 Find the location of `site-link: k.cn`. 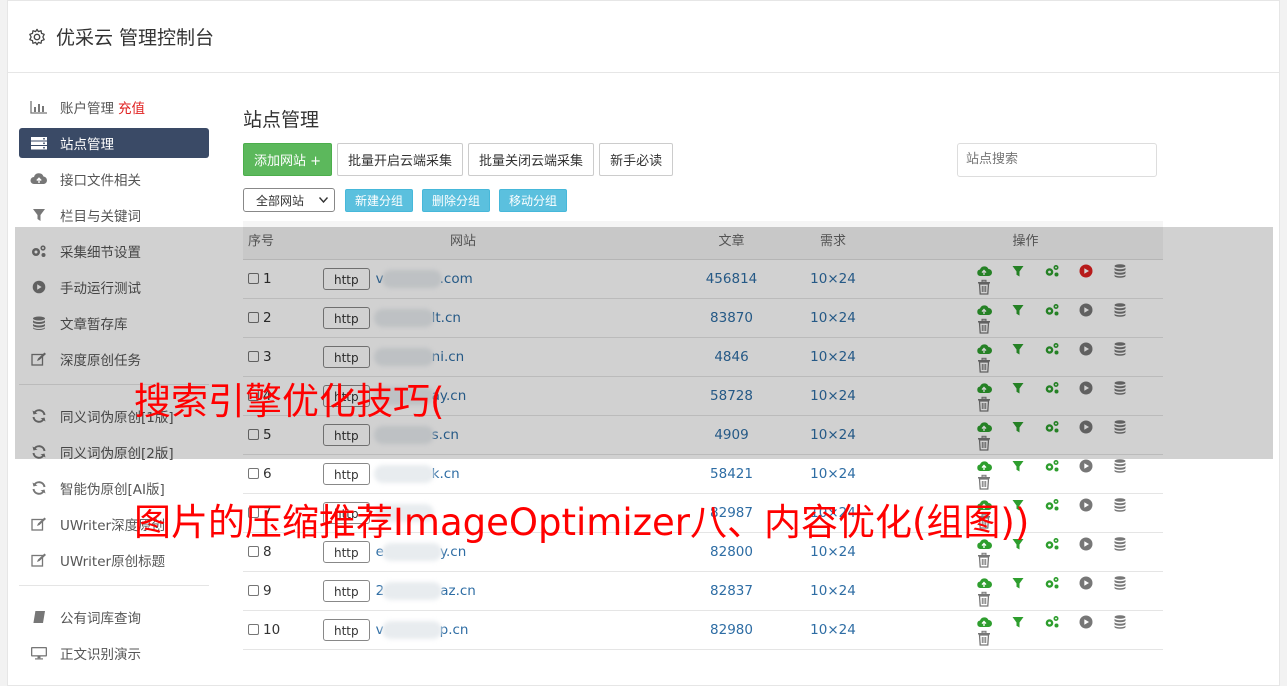

site-link: k.cn is located at coordinates (416, 473).